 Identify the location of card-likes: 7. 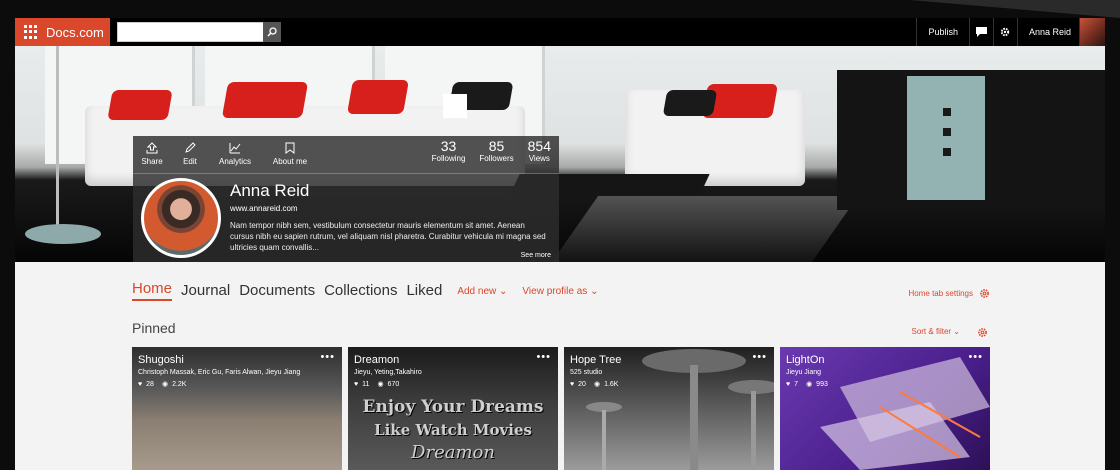
(796, 384).